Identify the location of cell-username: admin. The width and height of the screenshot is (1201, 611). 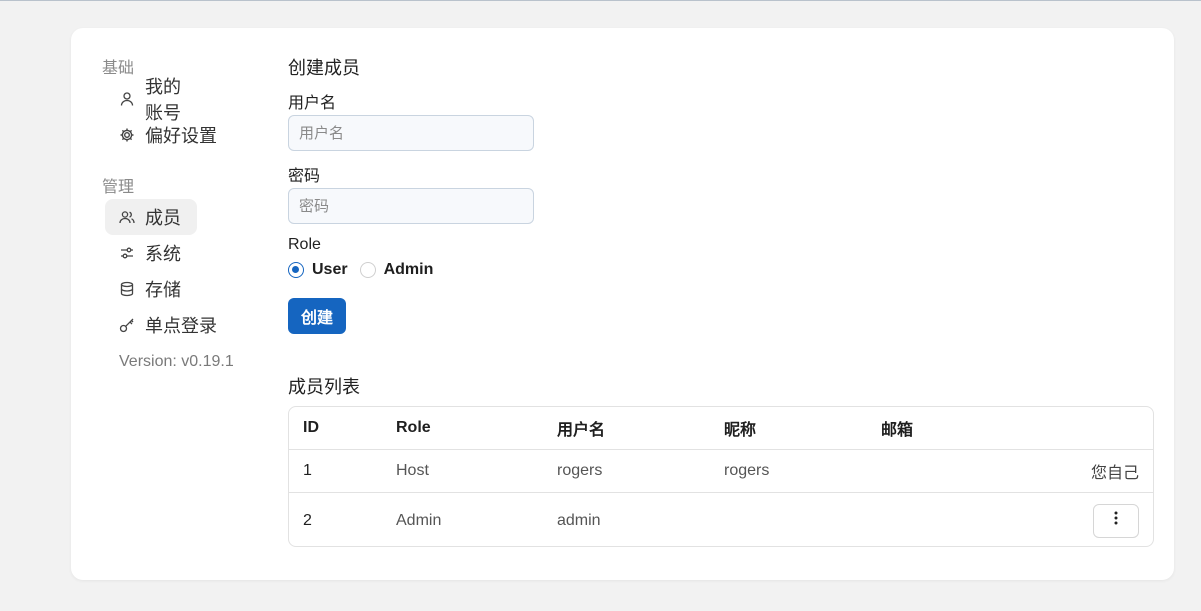
(579, 520).